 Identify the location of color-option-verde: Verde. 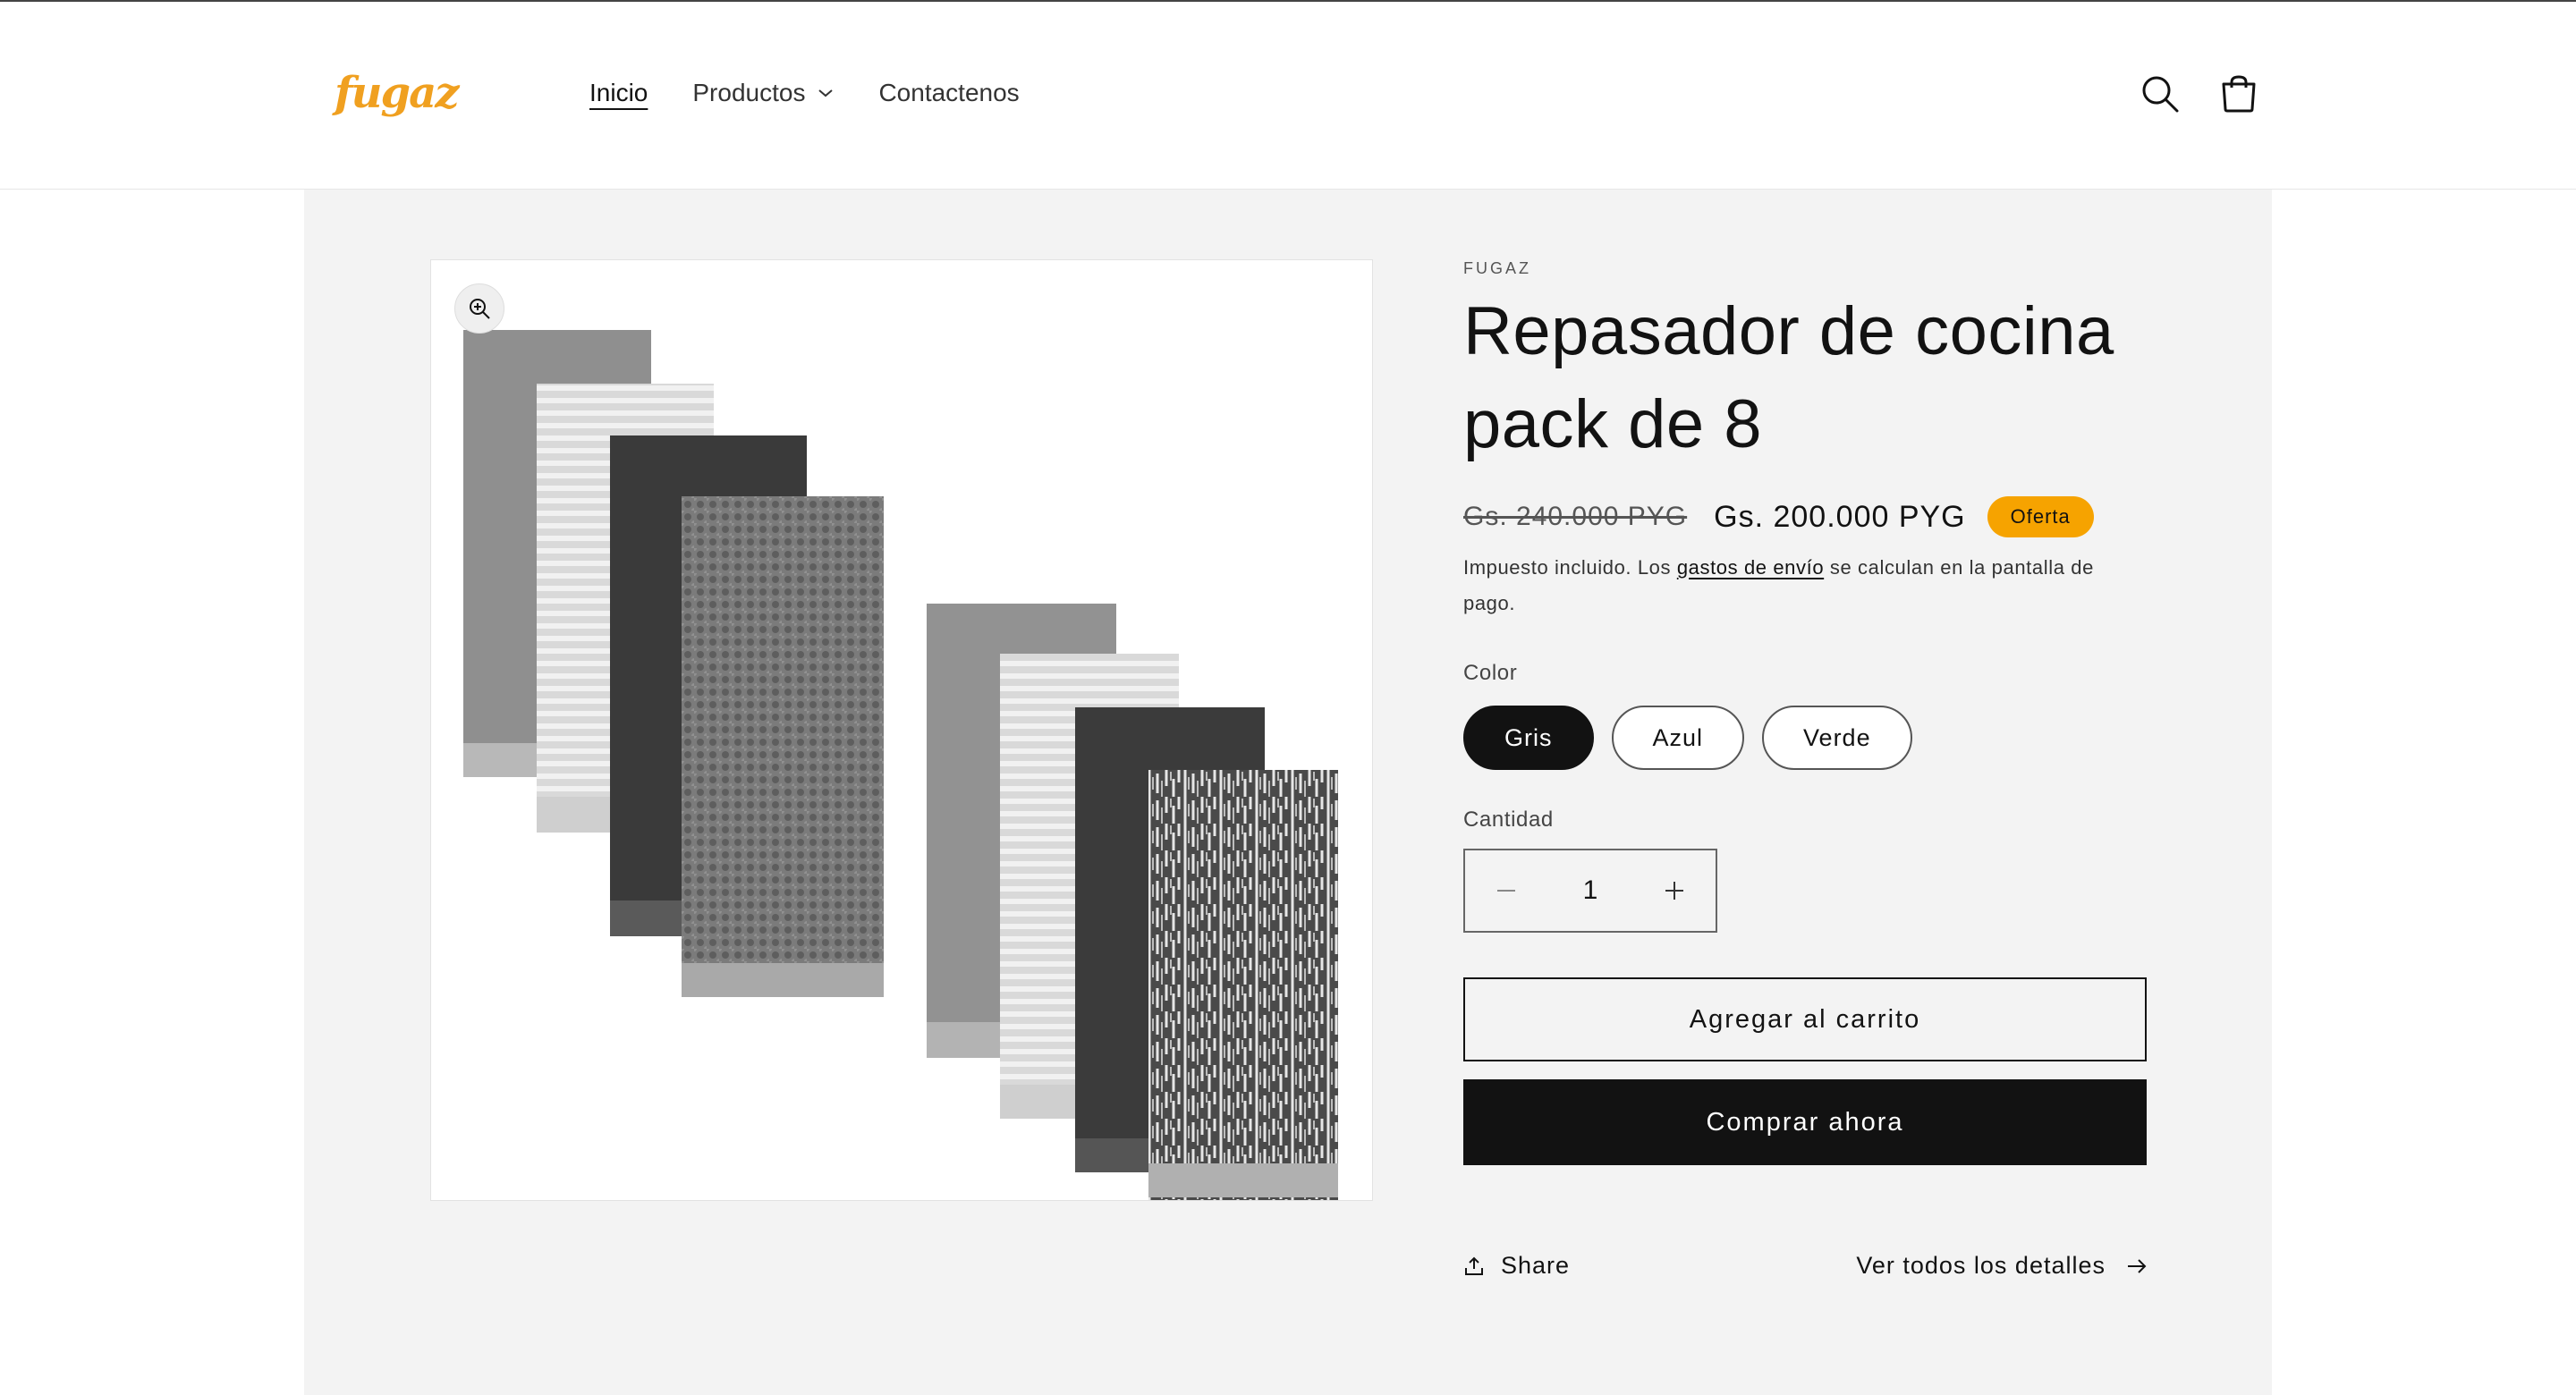
(1837, 738).